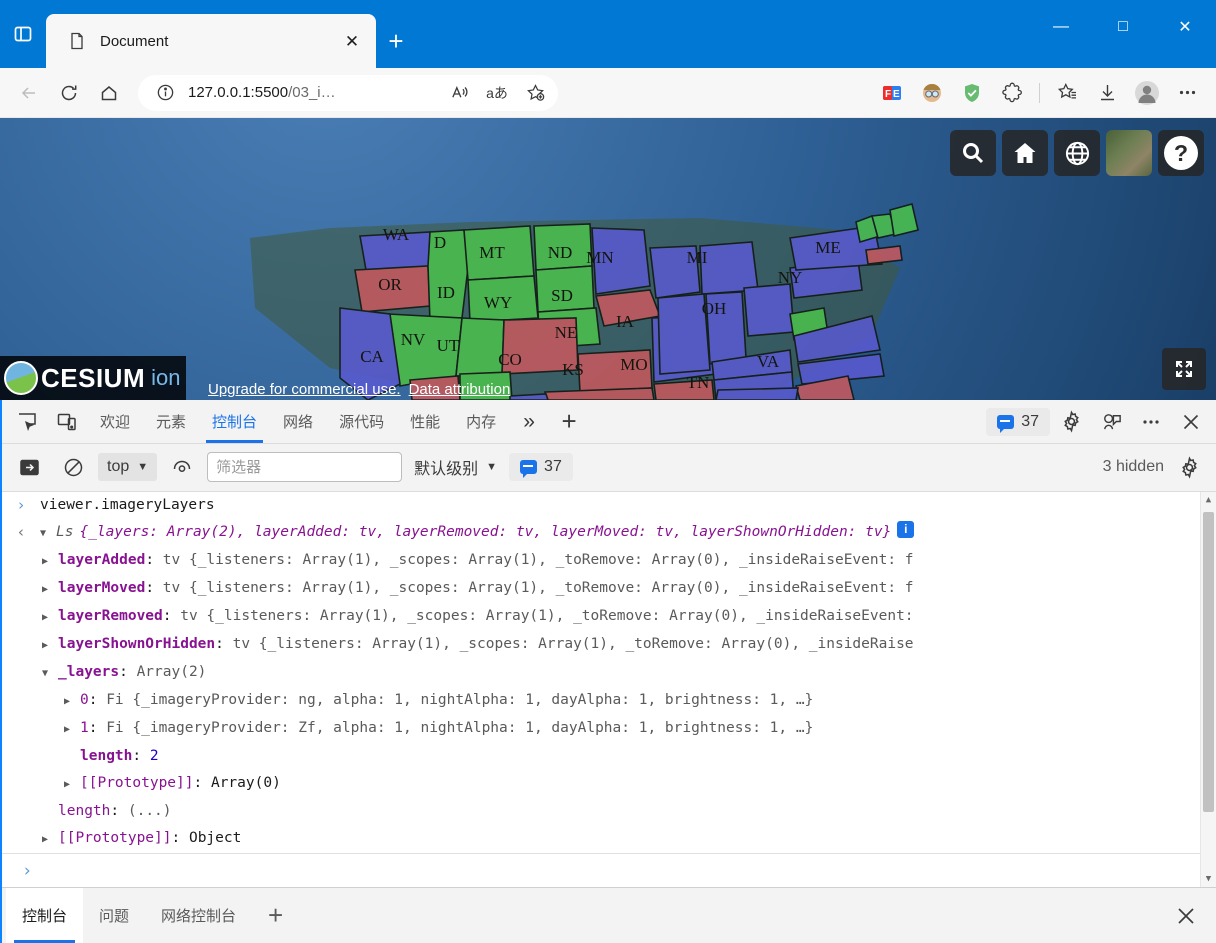  What do you see at coordinates (481, 421) in the screenshot?
I see `tab-memory: 内存` at bounding box center [481, 421].